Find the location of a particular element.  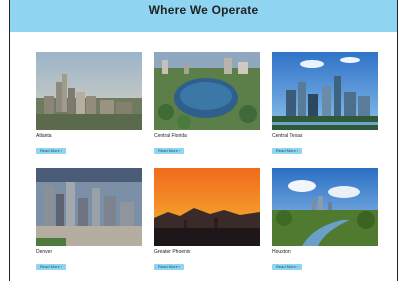

greater-phoenix-sunset-image is located at coordinates (207, 207).